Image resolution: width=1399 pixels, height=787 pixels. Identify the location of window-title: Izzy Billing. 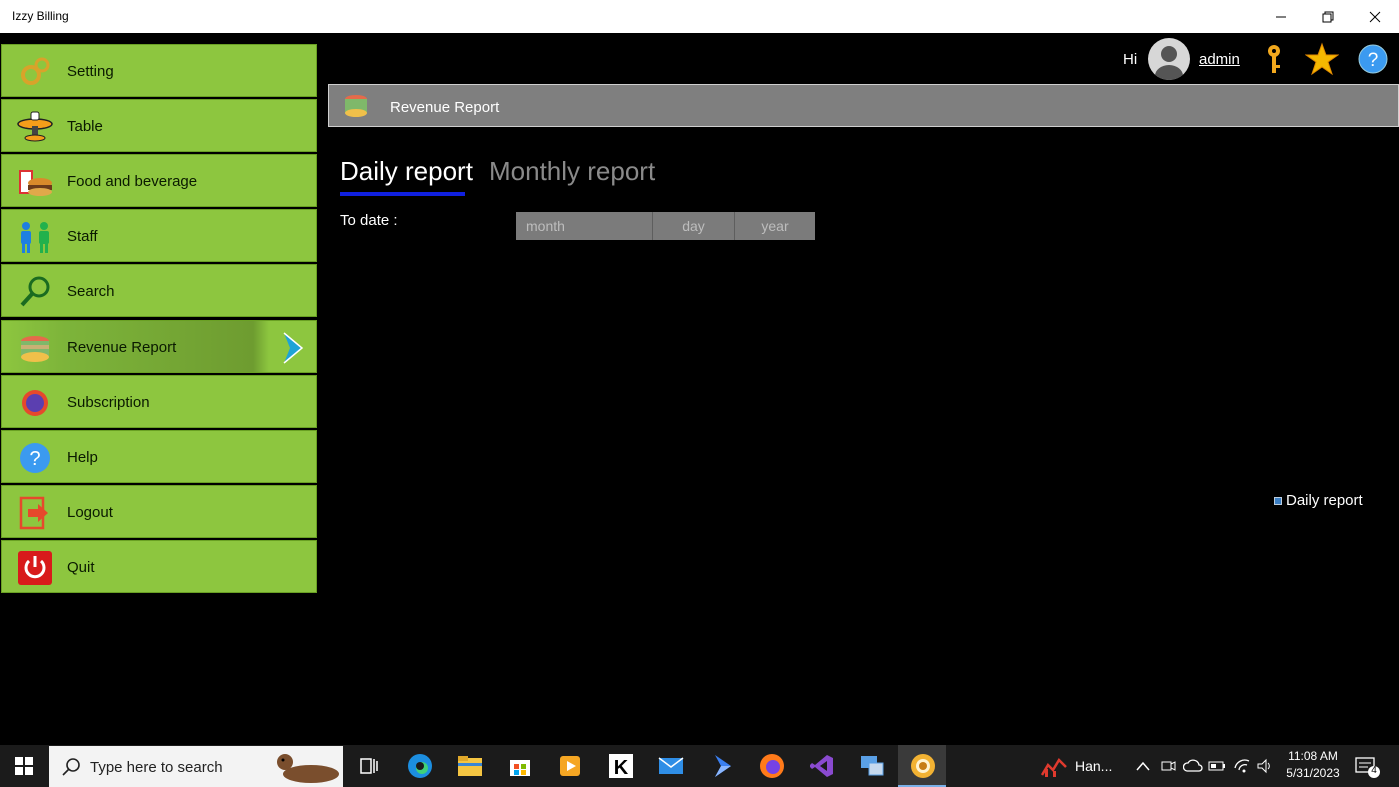
(40, 16).